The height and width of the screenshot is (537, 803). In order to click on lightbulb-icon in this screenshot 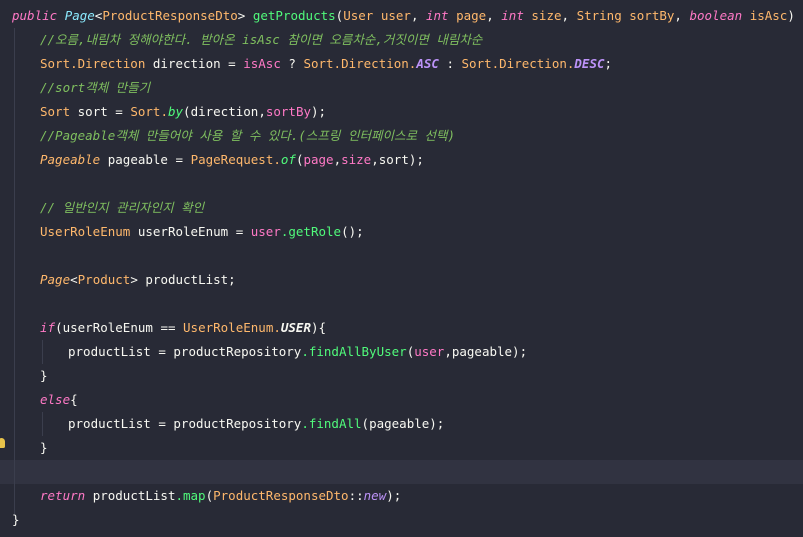, I will do `click(2, 443)`.